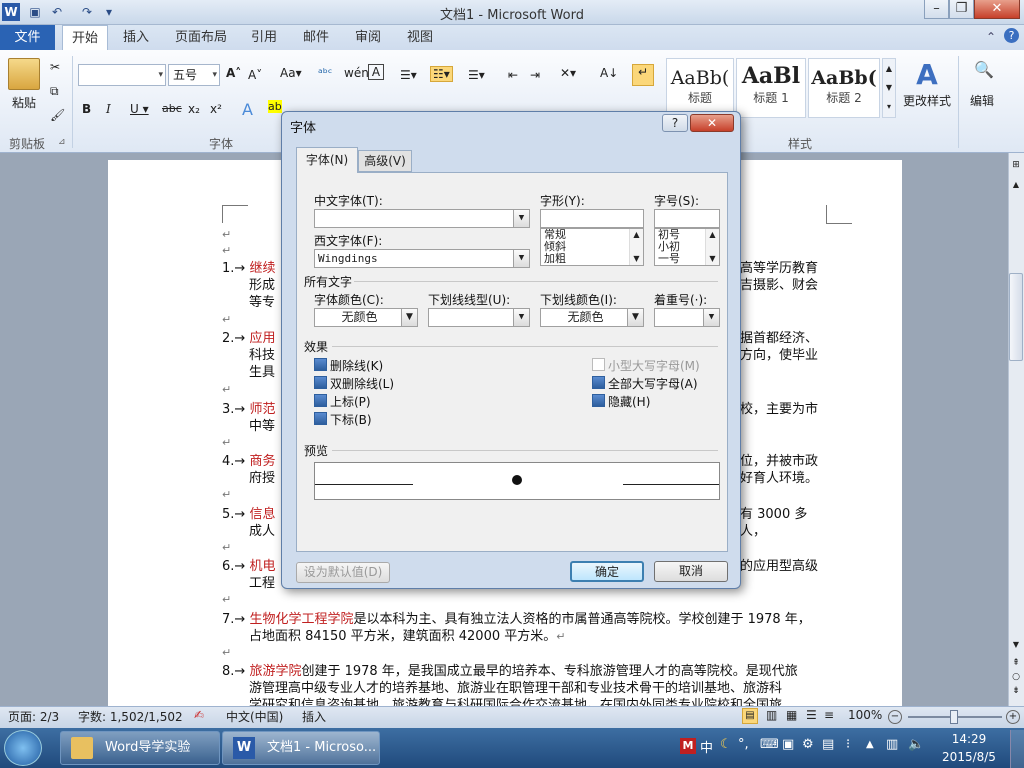  What do you see at coordinates (706, 746) in the screenshot?
I see `ime-mode: 中` at bounding box center [706, 746].